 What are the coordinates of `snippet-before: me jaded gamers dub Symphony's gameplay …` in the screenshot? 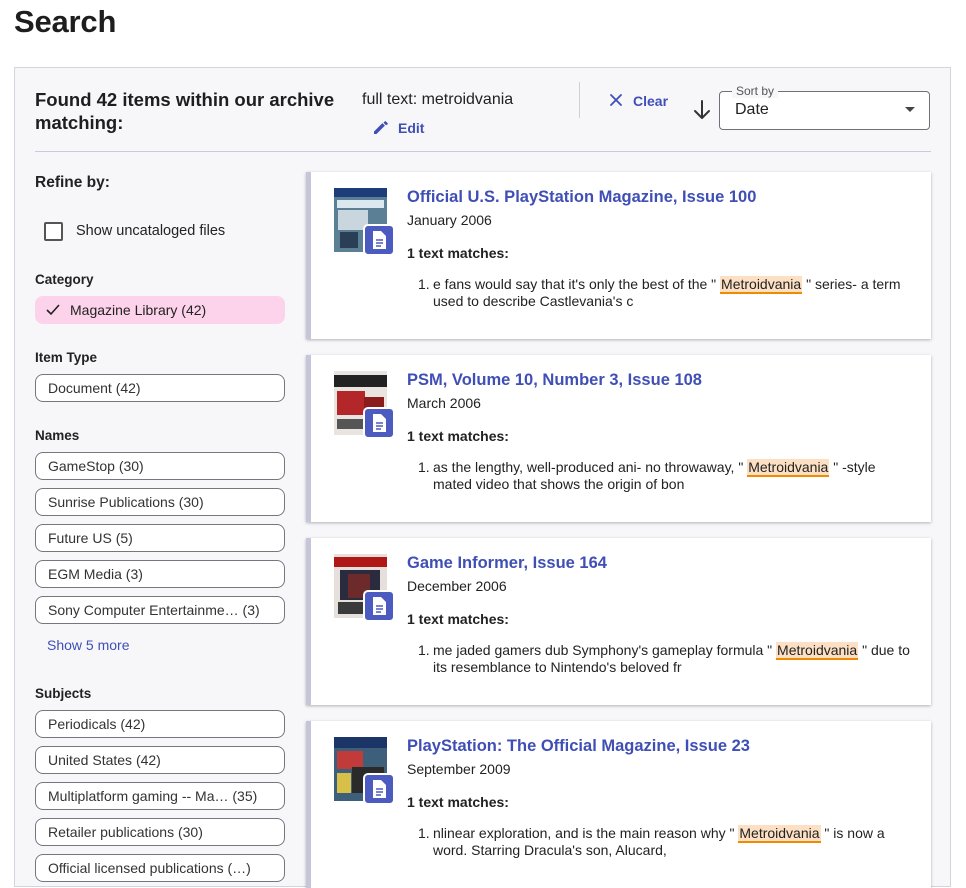 It's located at (603, 650).